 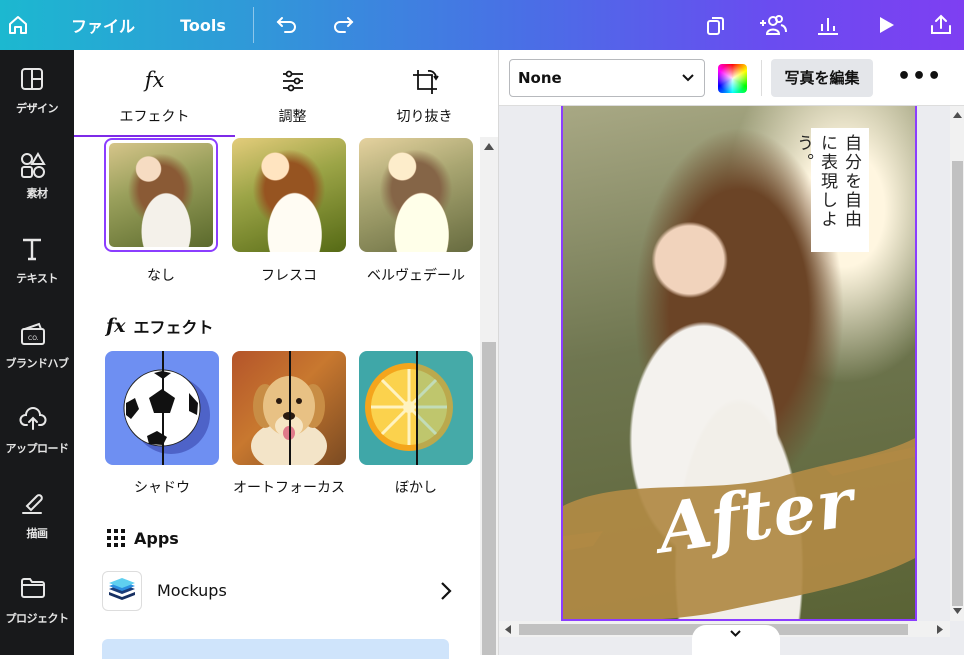 What do you see at coordinates (736, 640) in the screenshot?
I see `pages-drawer-toggle` at bounding box center [736, 640].